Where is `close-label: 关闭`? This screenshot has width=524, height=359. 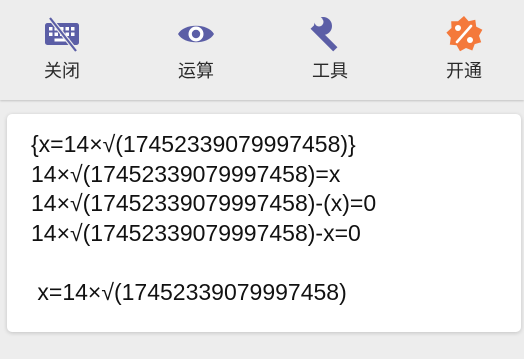 close-label: 关闭 is located at coordinates (62, 71).